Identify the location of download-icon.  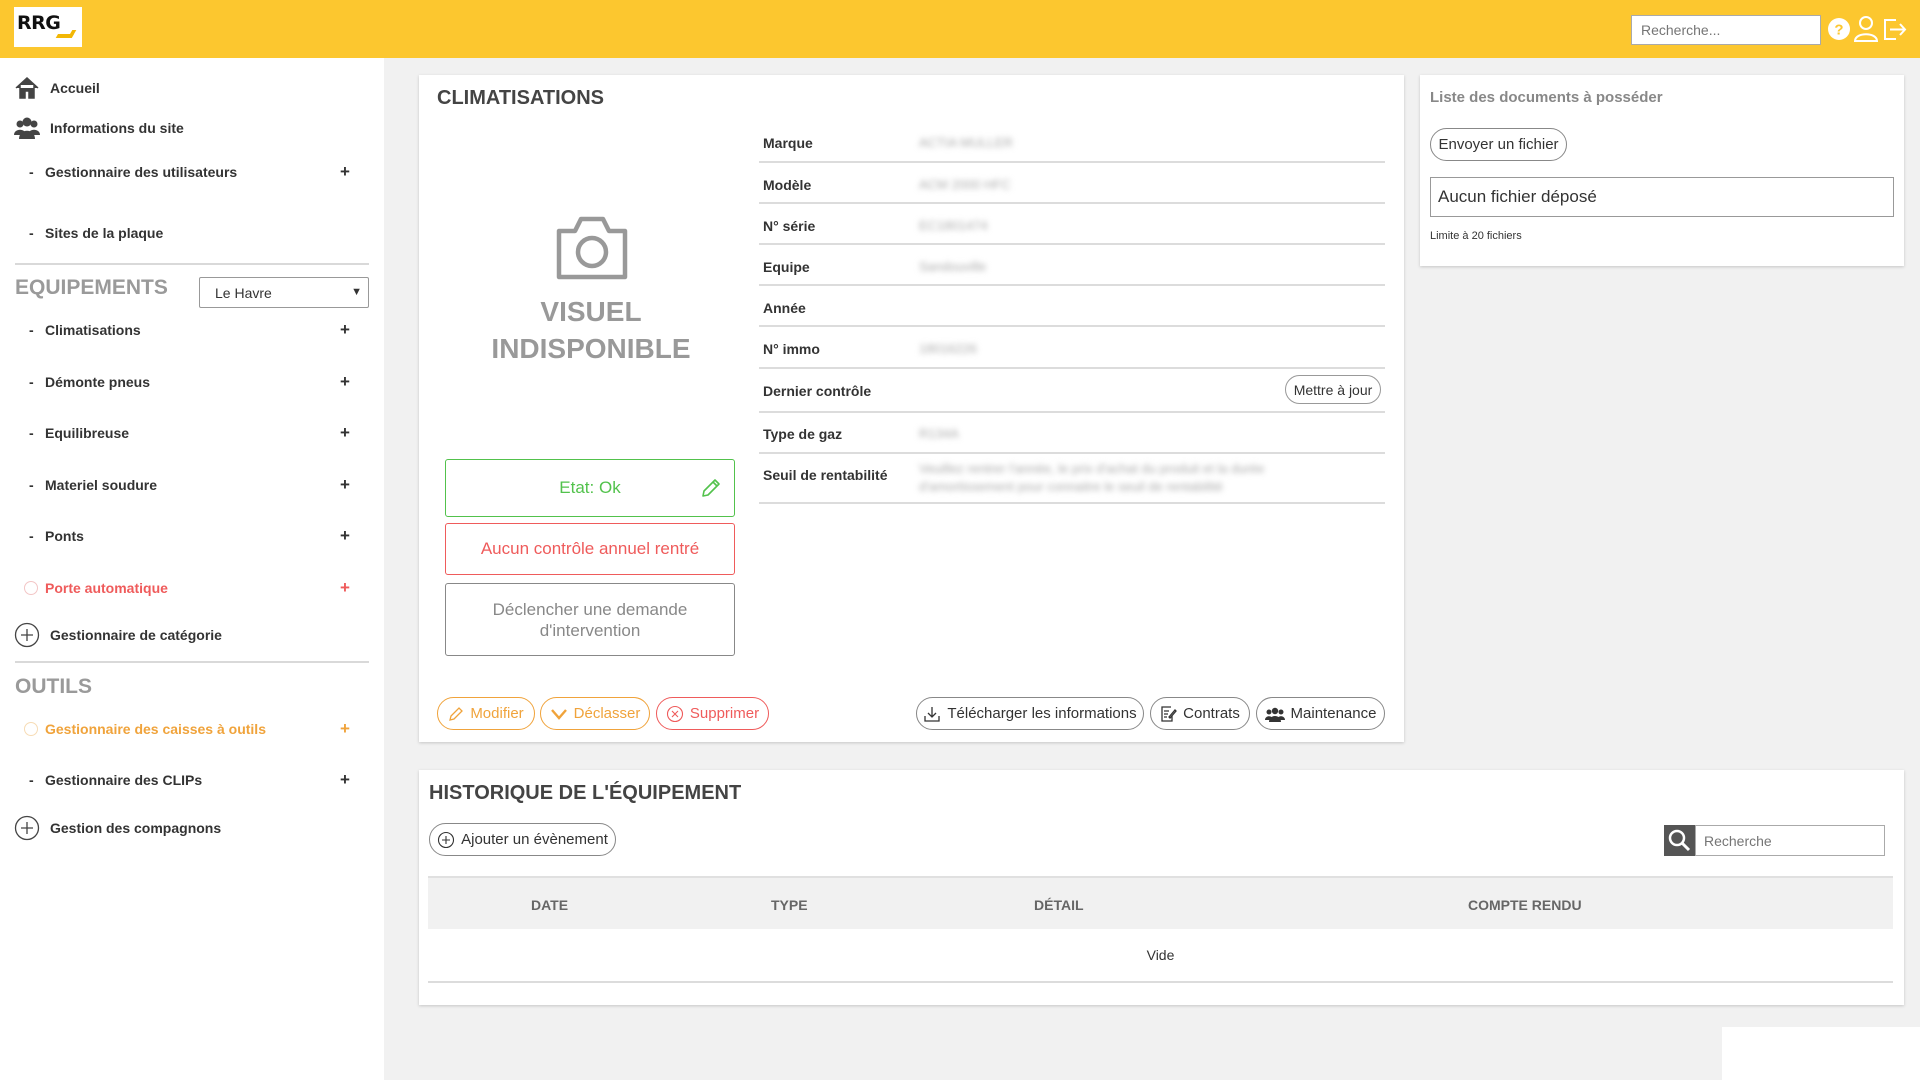
(932, 714).